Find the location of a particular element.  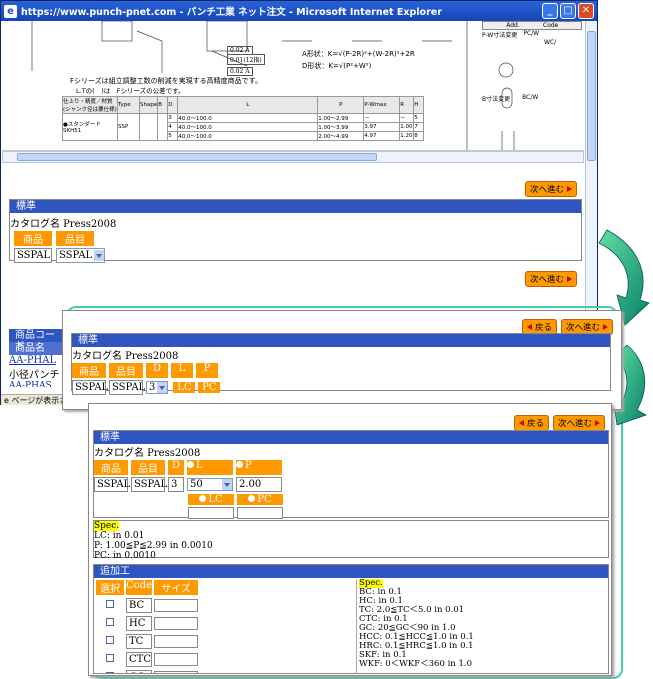

list-header-name: 商品名 is located at coordinates (39, 348).